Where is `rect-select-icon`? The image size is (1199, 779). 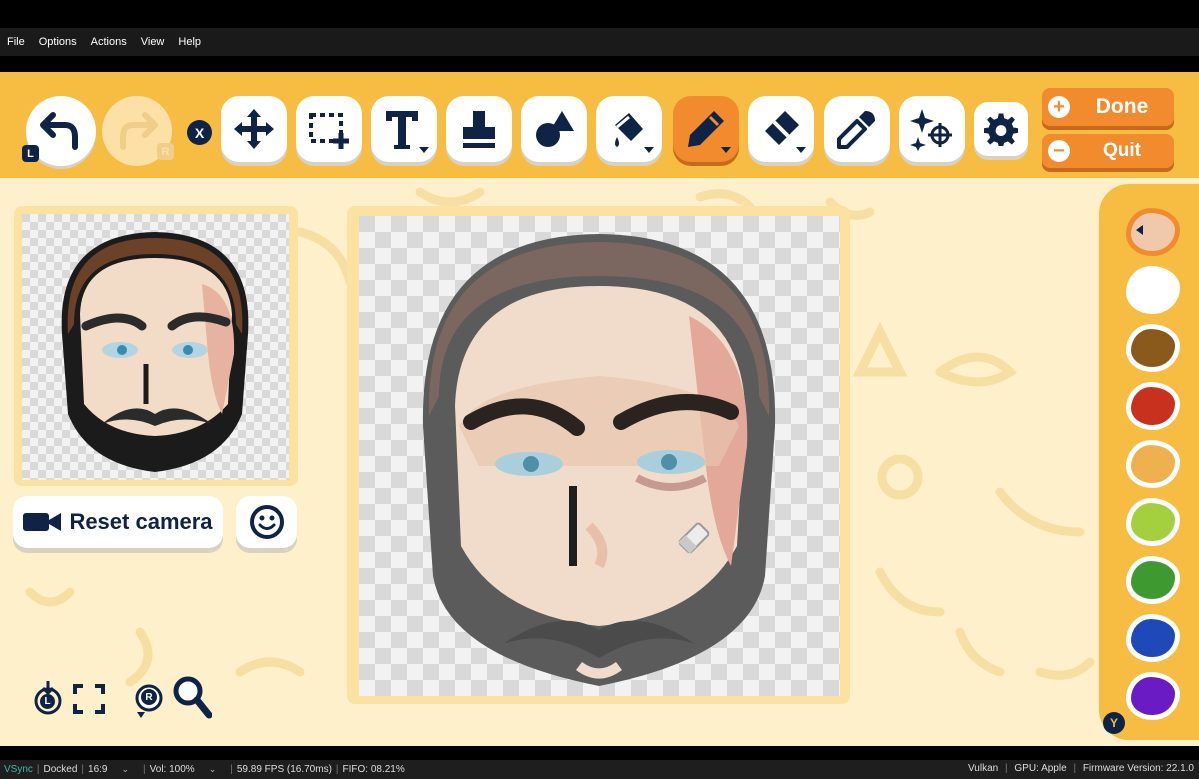
rect-select-icon is located at coordinates (329, 131).